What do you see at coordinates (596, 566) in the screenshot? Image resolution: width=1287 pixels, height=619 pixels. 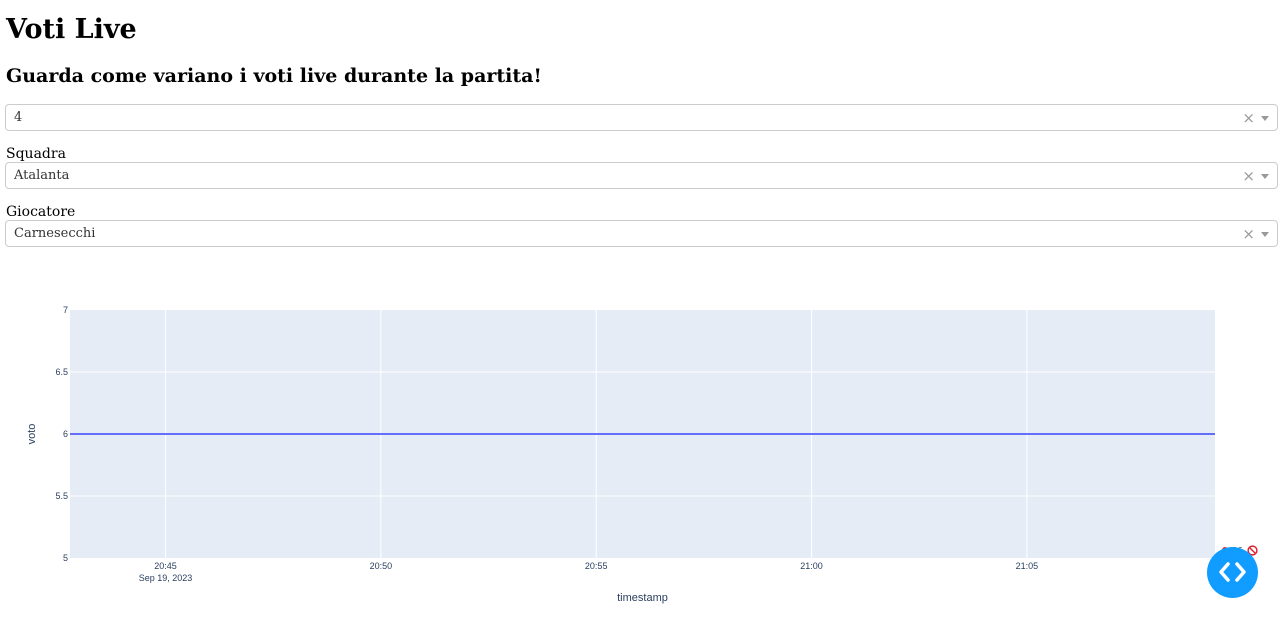 I see `x-tick-label: 20:55` at bounding box center [596, 566].